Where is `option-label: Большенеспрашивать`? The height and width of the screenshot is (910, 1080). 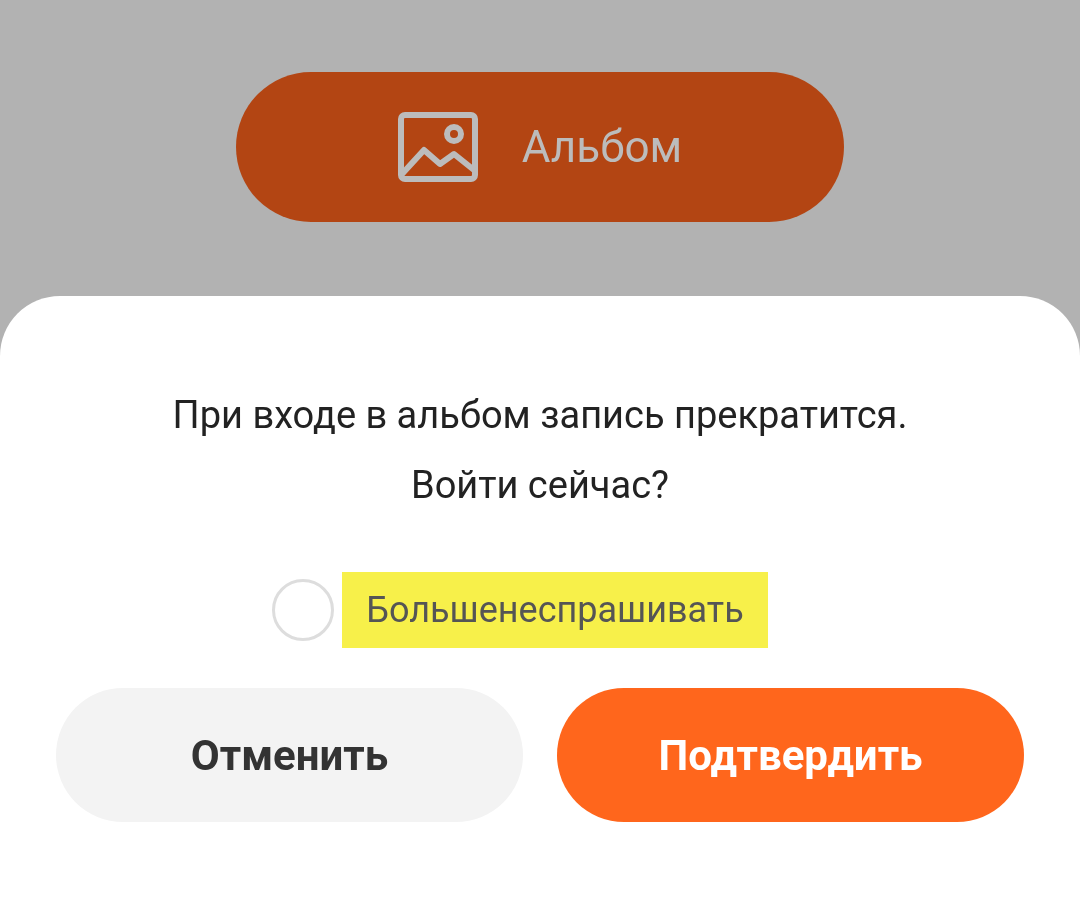 option-label: Большенеспрашивать is located at coordinates (555, 610).